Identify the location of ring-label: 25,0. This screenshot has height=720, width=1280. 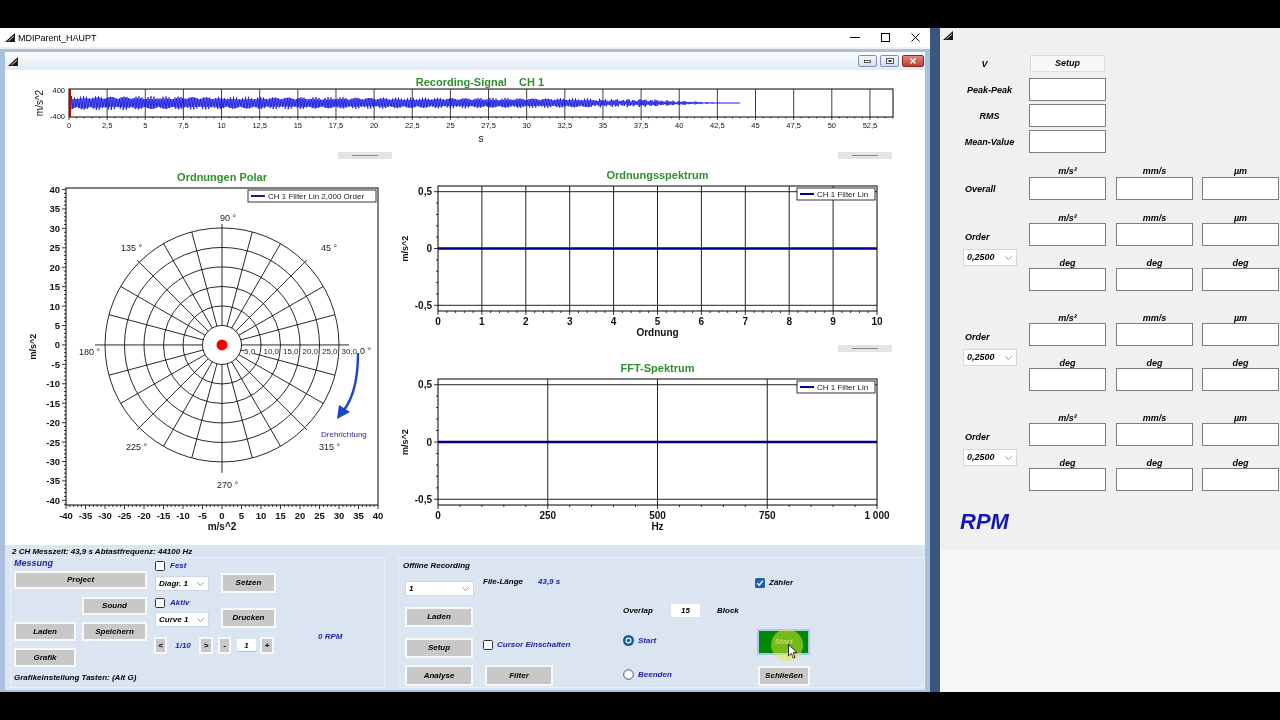
(330, 351).